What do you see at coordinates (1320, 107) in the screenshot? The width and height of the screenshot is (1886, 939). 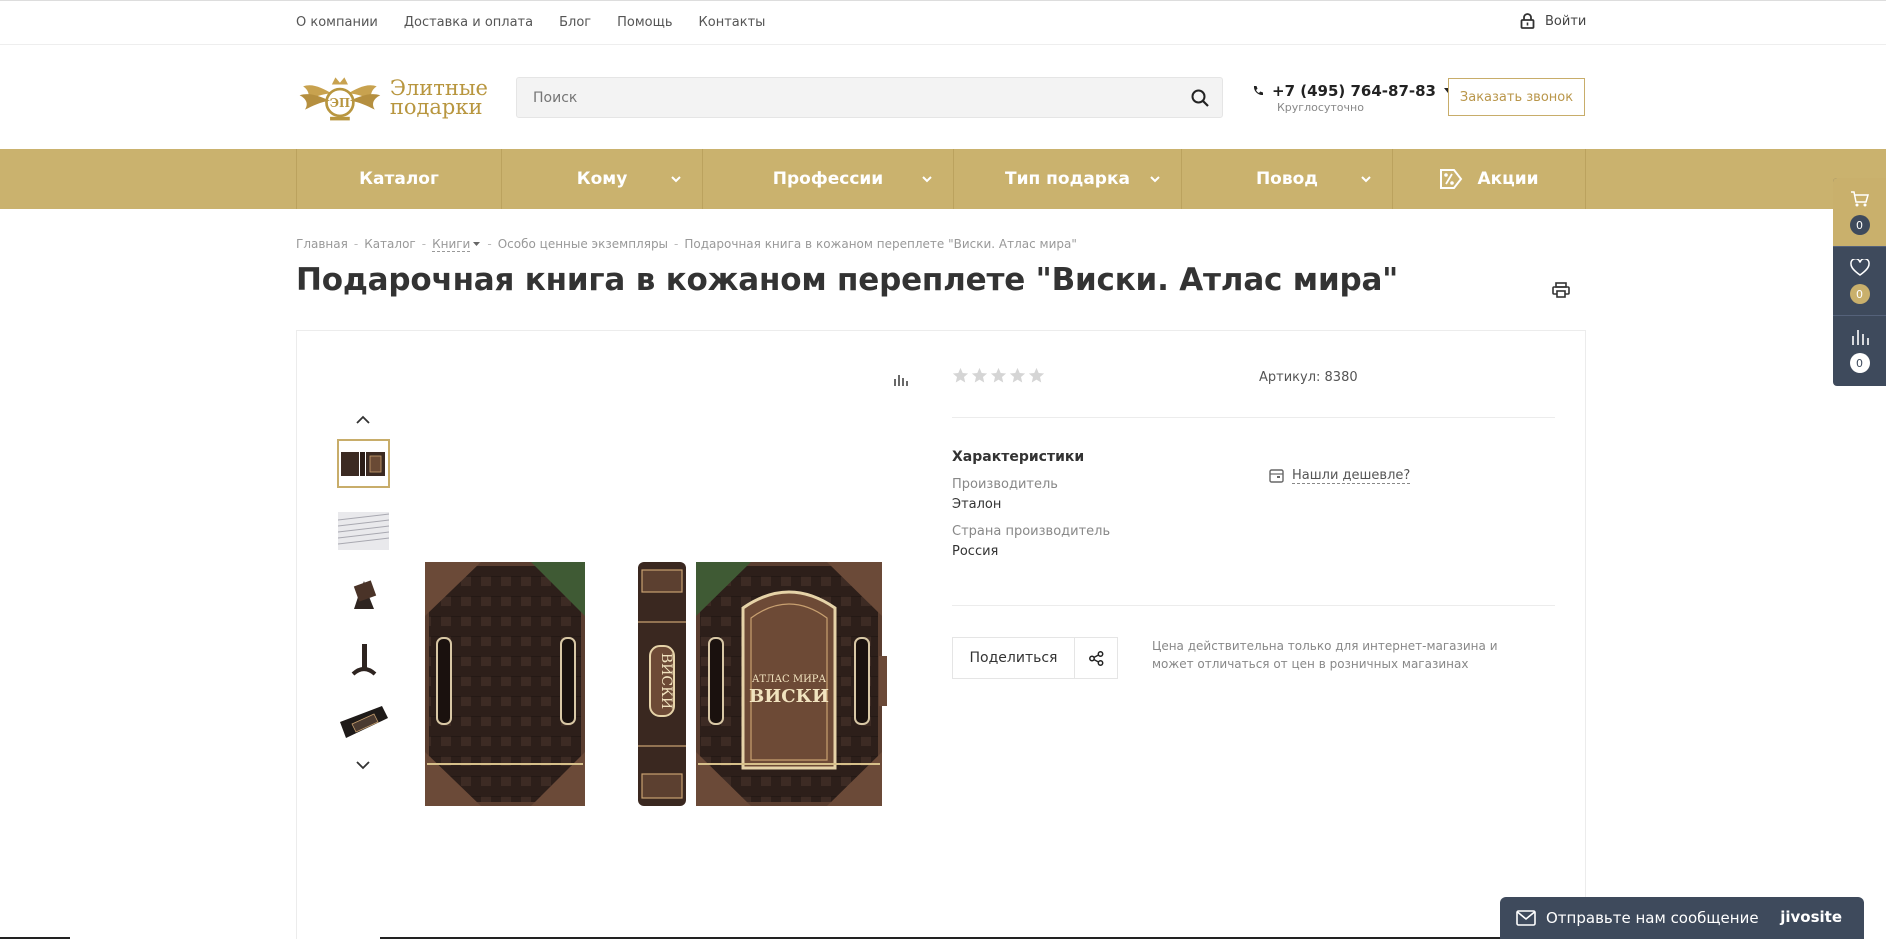 I see `phone-hours: Круглосуточно` at bounding box center [1320, 107].